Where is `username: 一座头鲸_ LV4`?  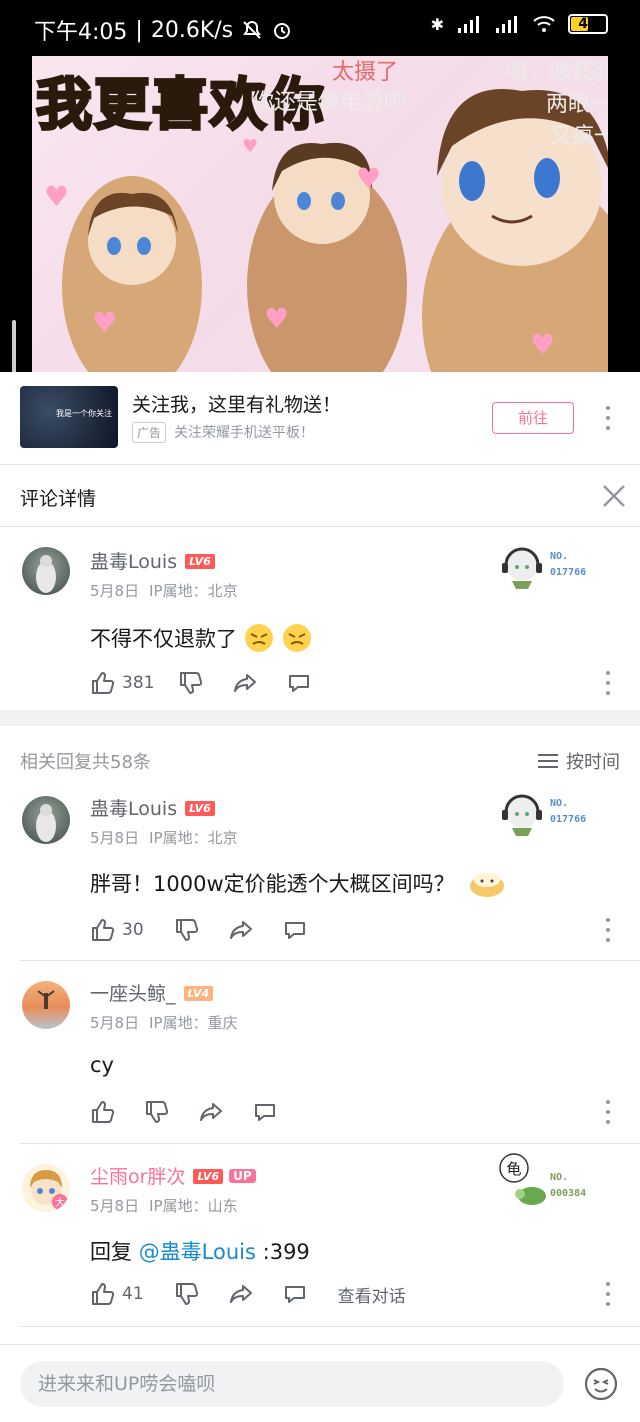 username: 一座头鲸_ LV4 is located at coordinates (152, 992).